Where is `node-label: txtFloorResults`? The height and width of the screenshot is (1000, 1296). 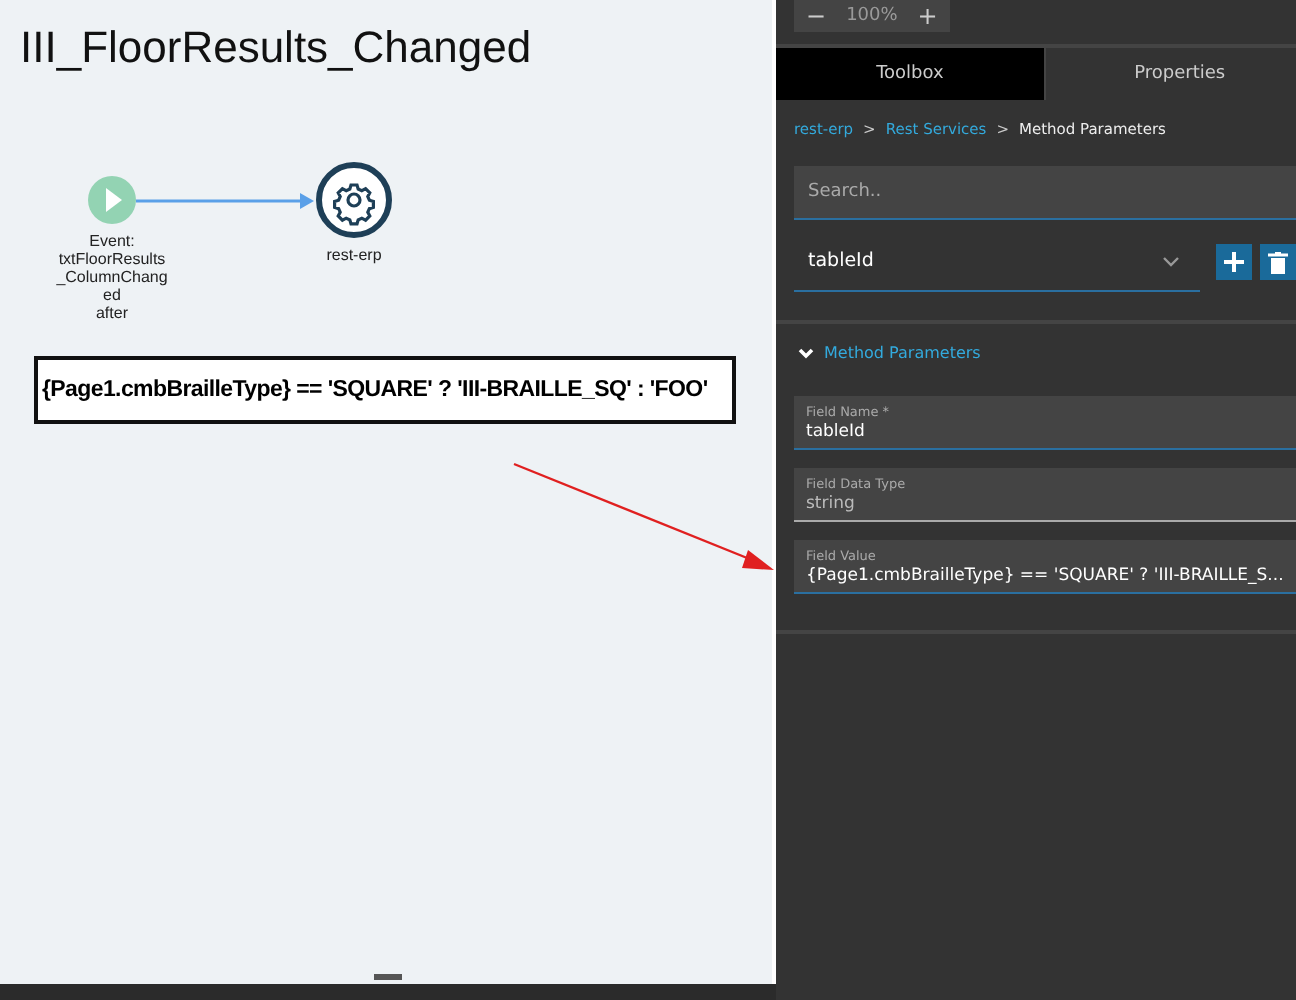
node-label: txtFloorResults is located at coordinates (112, 259).